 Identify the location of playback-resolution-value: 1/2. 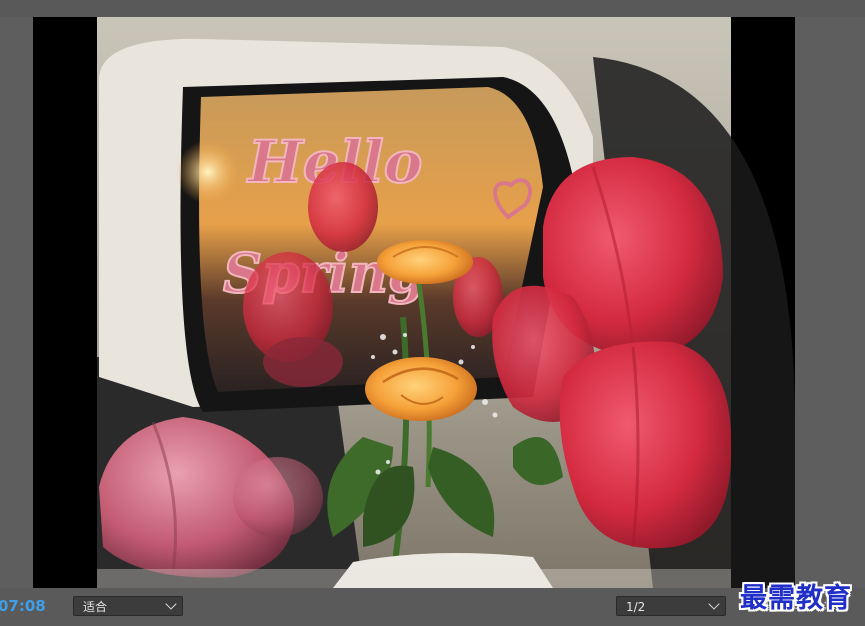
(636, 607).